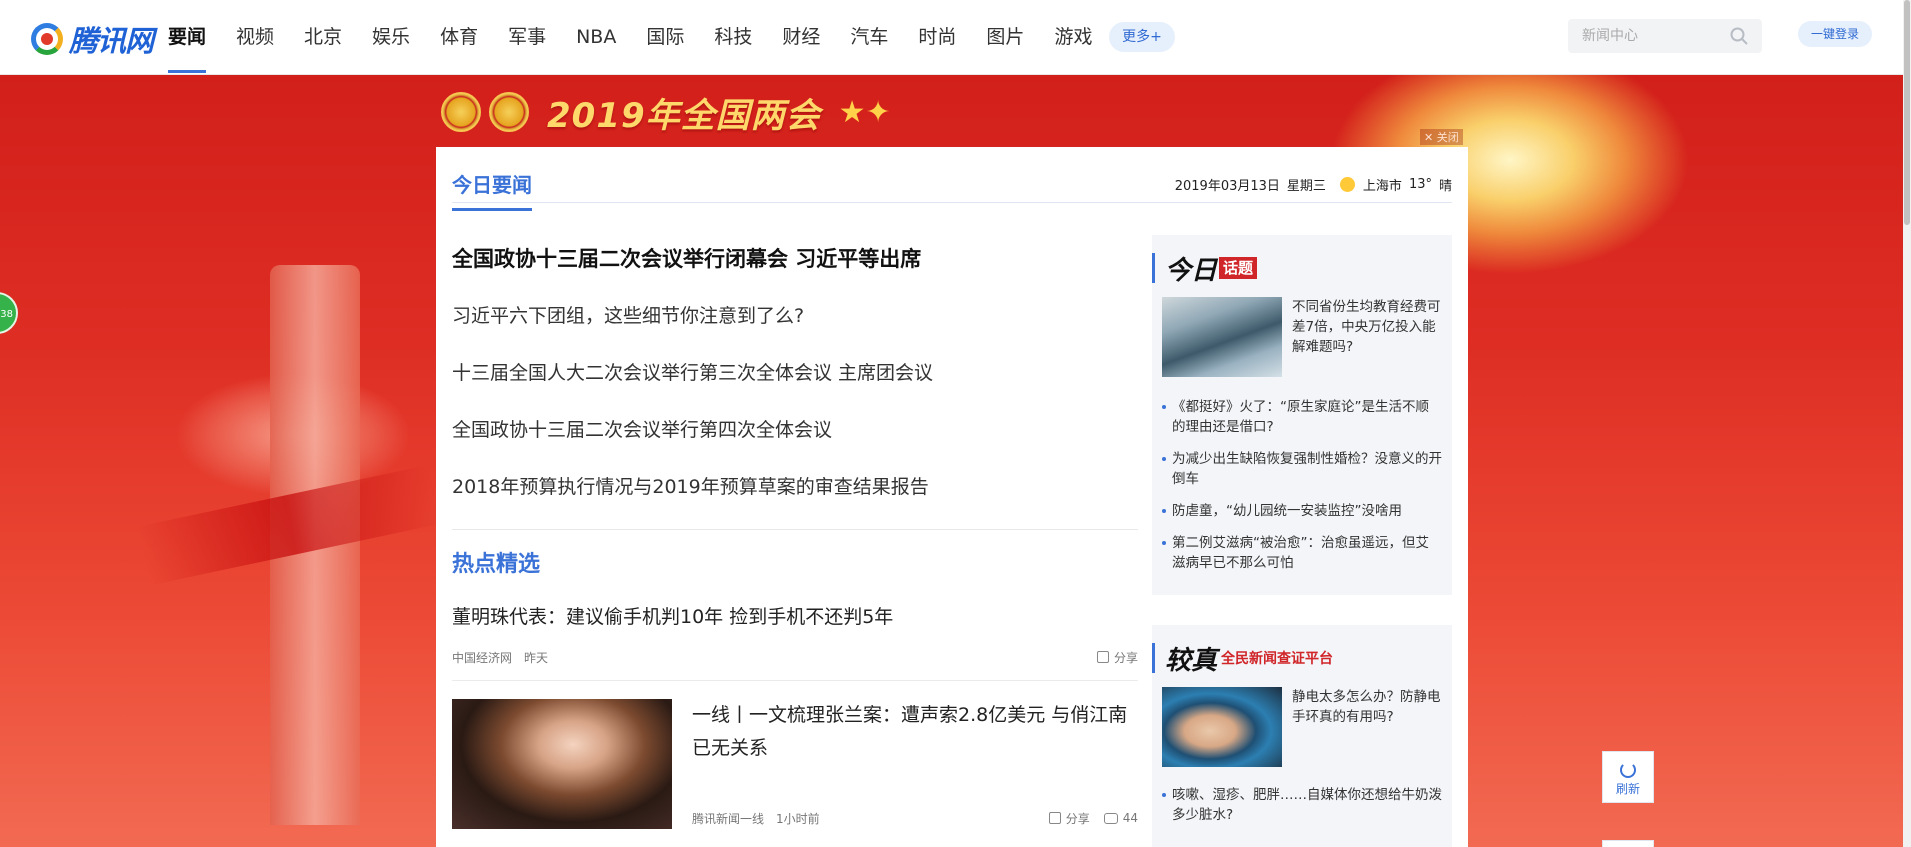  I want to click on headline-link: 习近平六下团组，这些细节你注意到了么?, so click(795, 316).